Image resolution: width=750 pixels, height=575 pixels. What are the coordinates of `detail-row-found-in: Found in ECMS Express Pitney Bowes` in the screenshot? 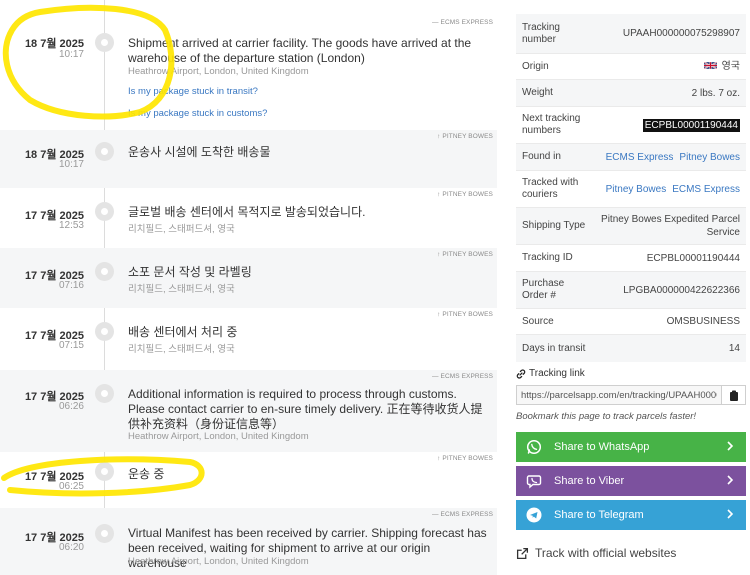 It's located at (631, 157).